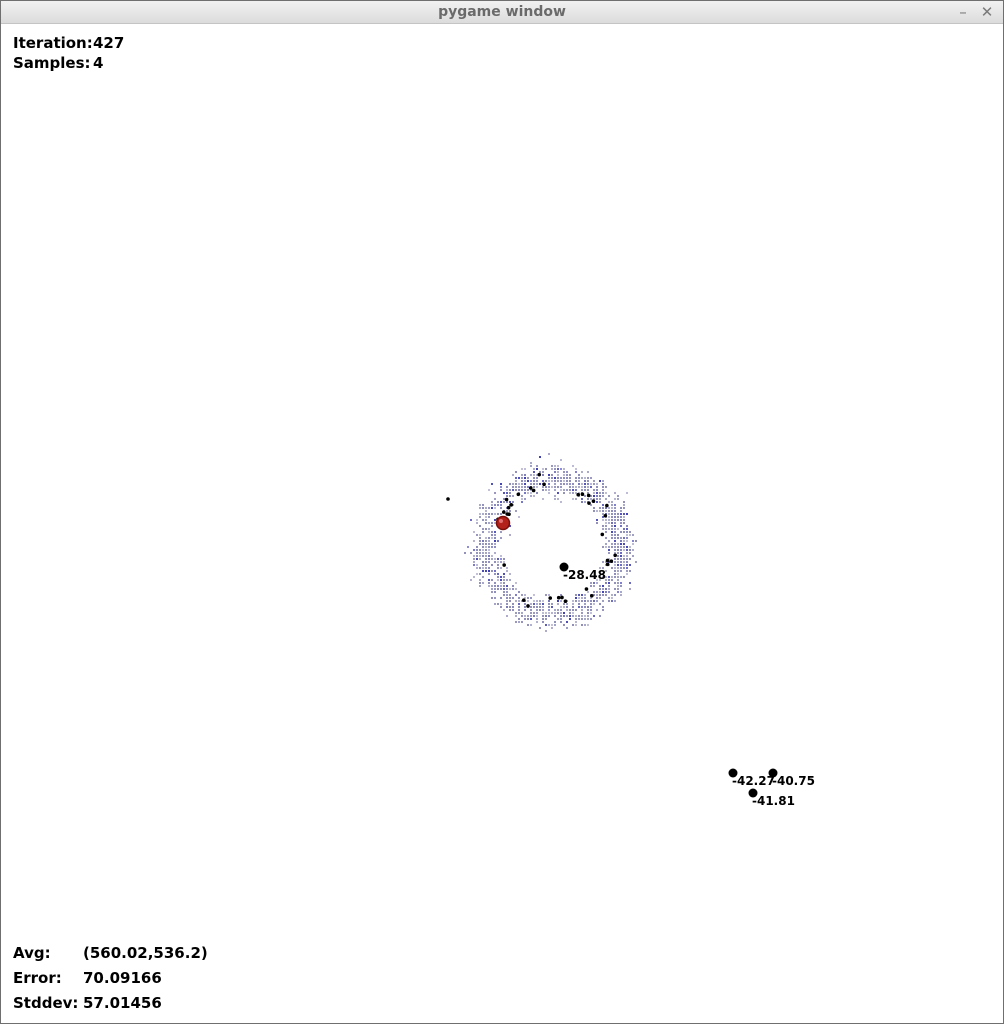  What do you see at coordinates (963, 12) in the screenshot?
I see `minimize-icon: –` at bounding box center [963, 12].